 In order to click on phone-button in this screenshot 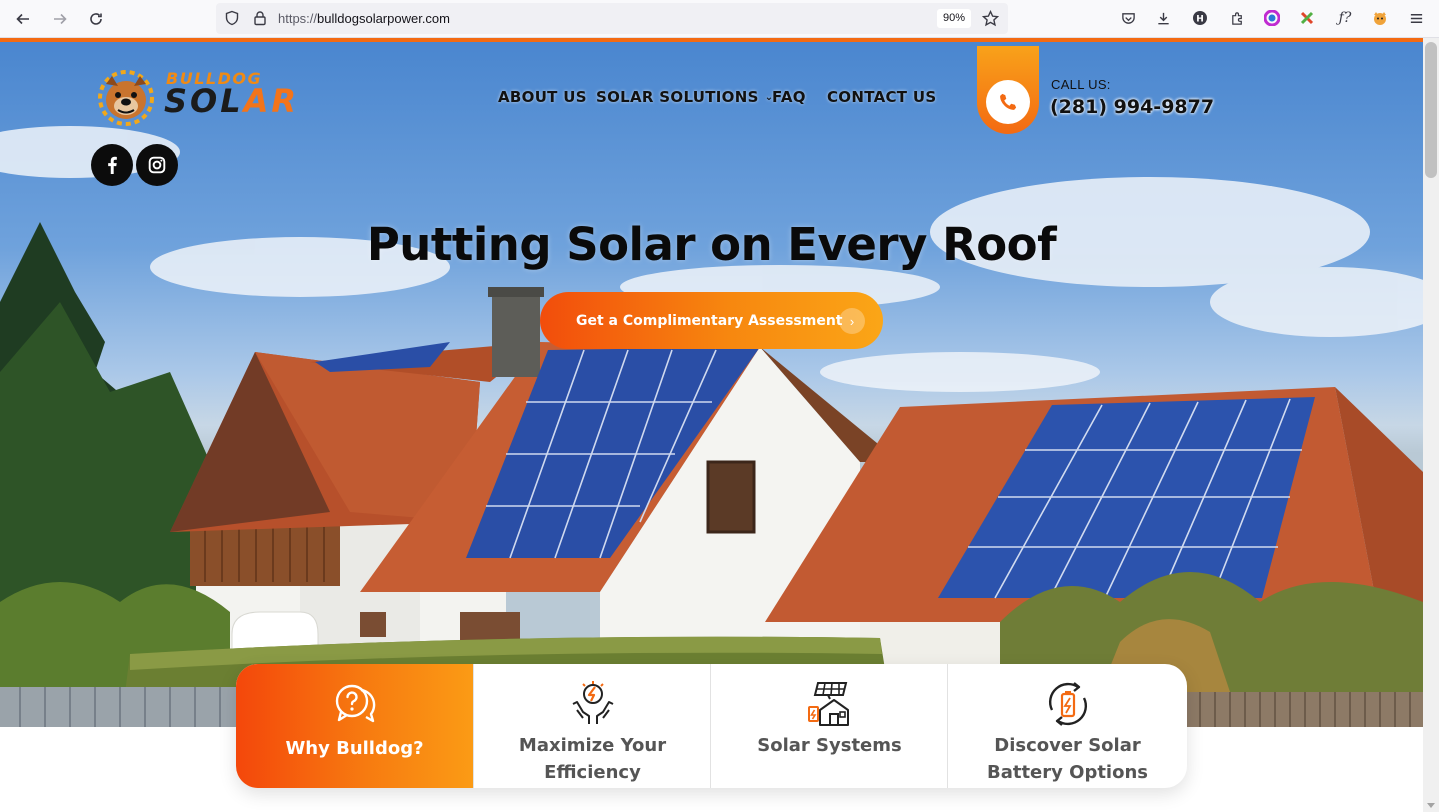, I will do `click(1008, 102)`.